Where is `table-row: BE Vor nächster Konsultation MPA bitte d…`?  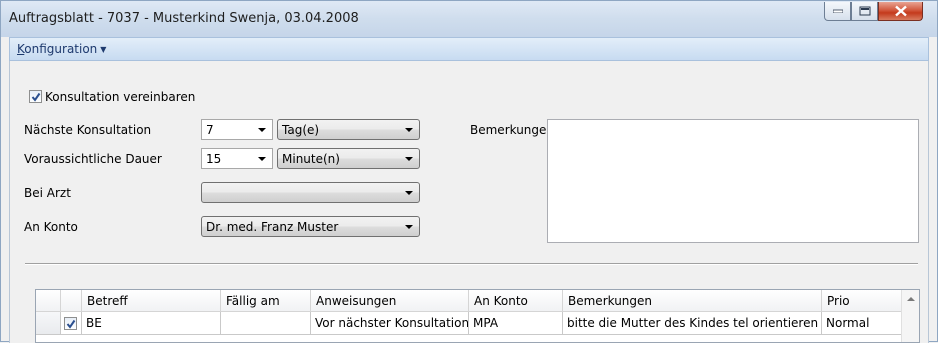 table-row: BE Vor nächster Konsultation MPA bitte d… is located at coordinates (469, 323).